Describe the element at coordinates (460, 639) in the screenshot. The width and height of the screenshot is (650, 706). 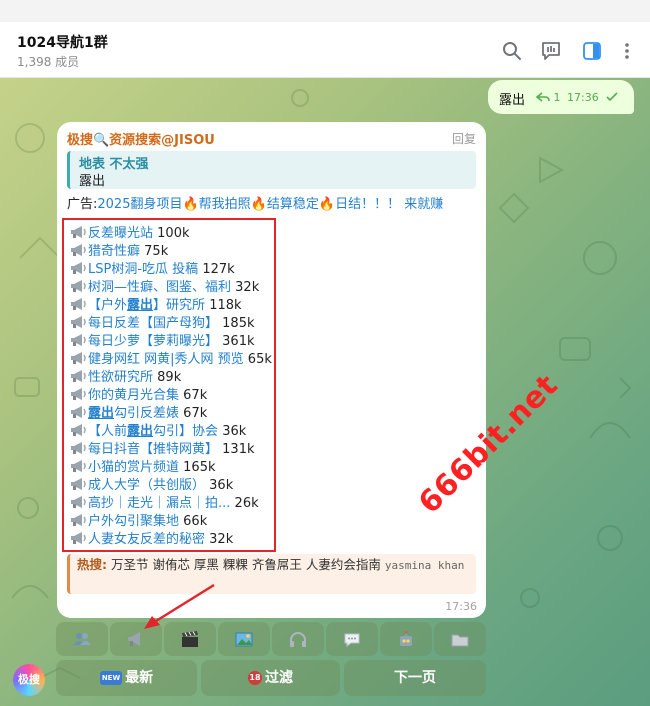
I see `keyboard-button-folder` at that location.